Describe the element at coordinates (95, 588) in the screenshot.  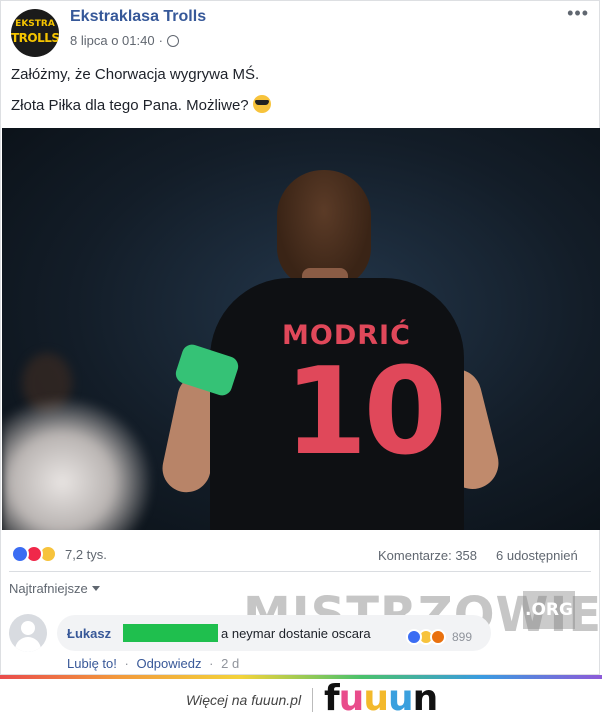
I see `caret-down-icon` at that location.